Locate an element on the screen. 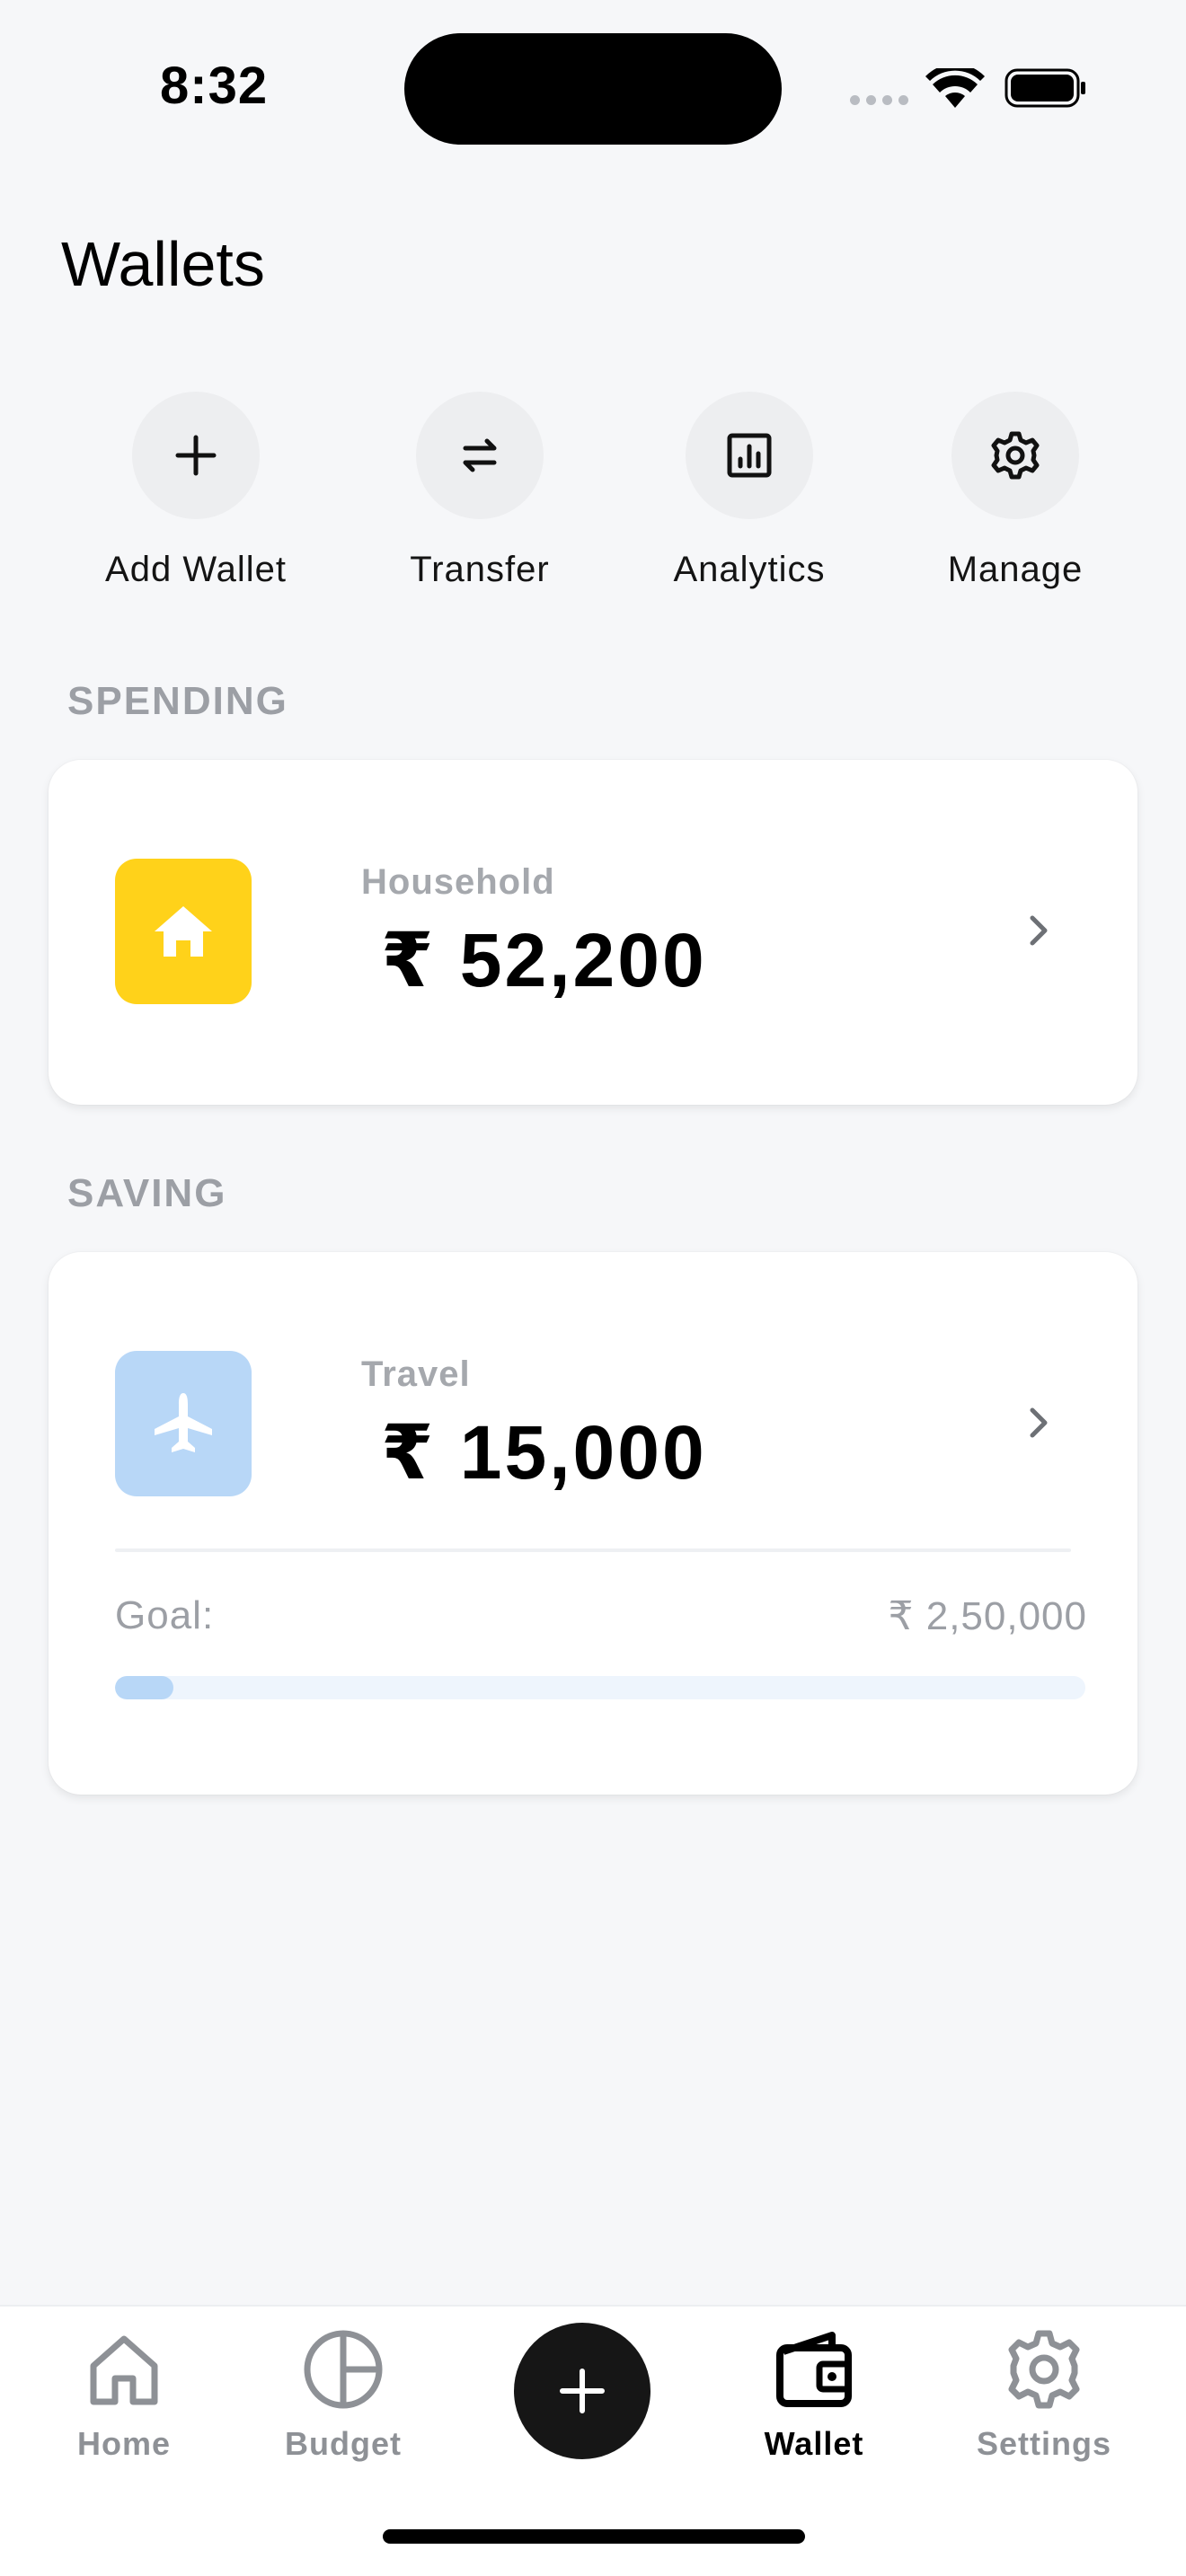 The image size is (1186, 2576). manage-label: Manage is located at coordinates (1015, 569).